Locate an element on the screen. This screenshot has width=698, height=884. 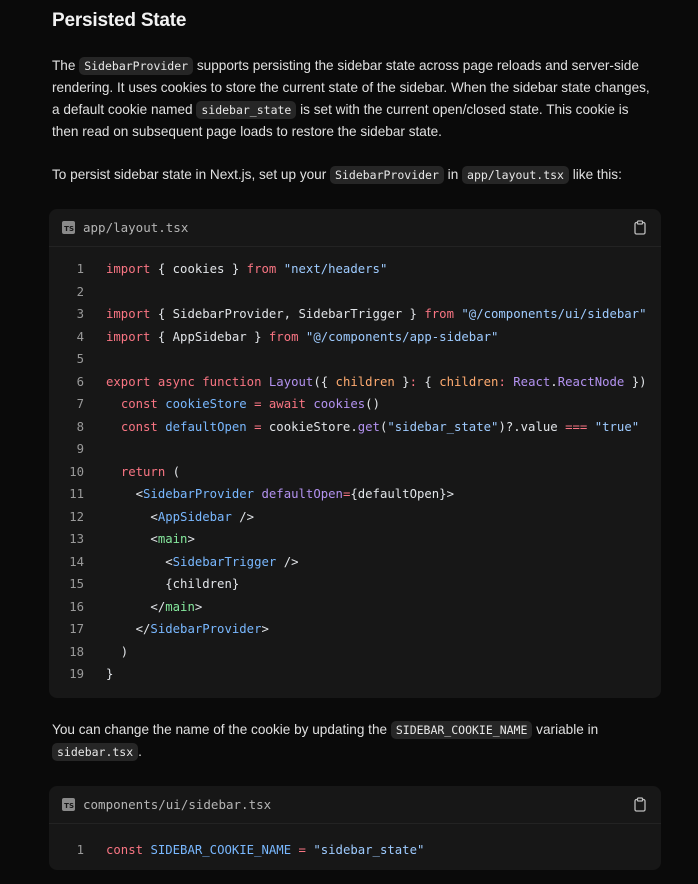
line-number: 16 is located at coordinates (76, 606).